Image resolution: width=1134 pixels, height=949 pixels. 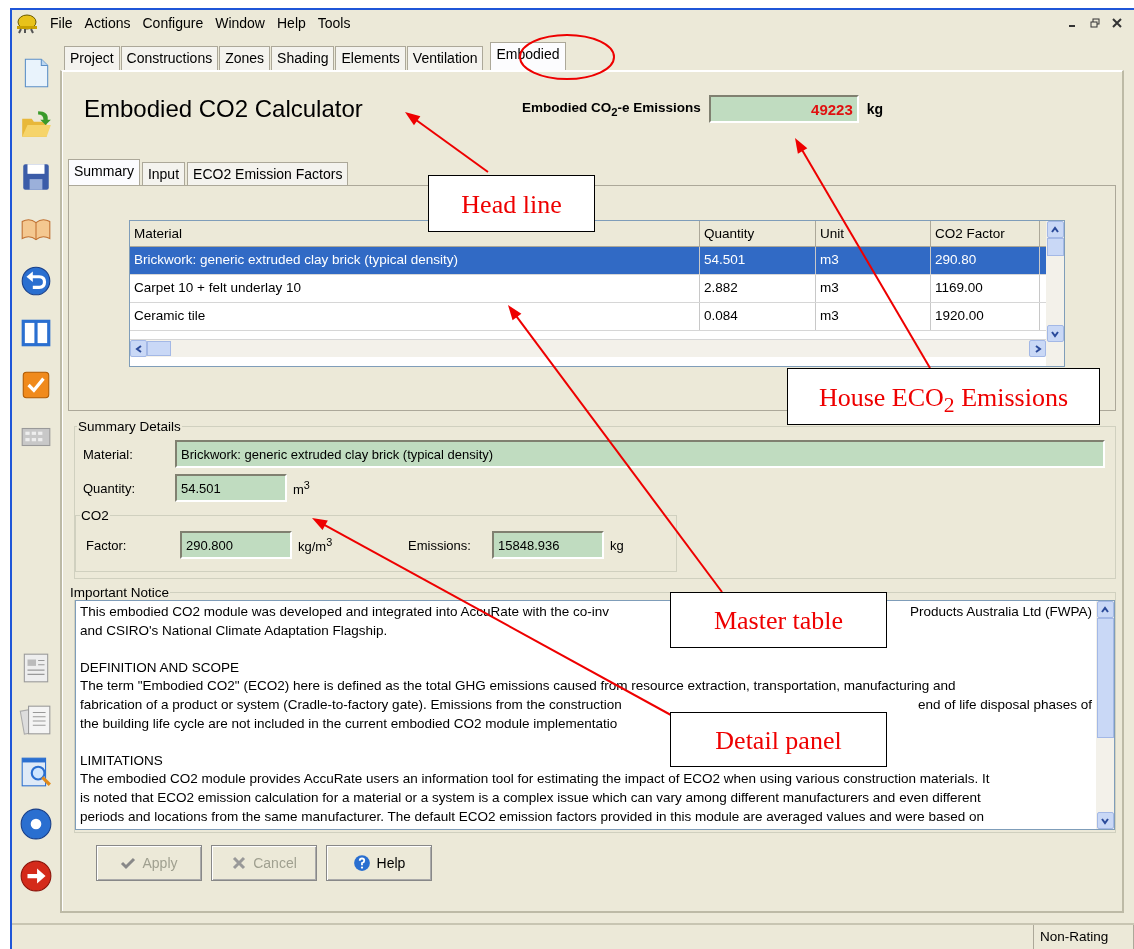 I want to click on table-cell: 54.501, so click(x=758, y=260).